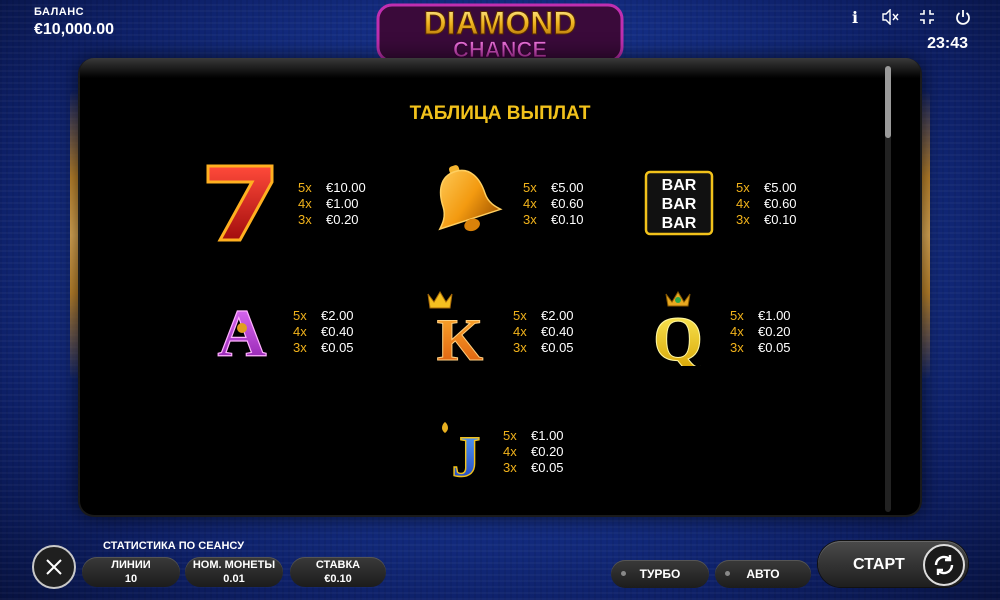 This screenshot has width=1000, height=600. I want to click on queen-payouts: 5x €1.00 4x €0.20 3x €0.05, so click(760, 332).